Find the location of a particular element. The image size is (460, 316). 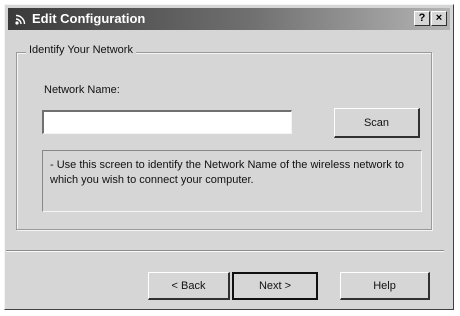

separator is located at coordinates (225, 251).